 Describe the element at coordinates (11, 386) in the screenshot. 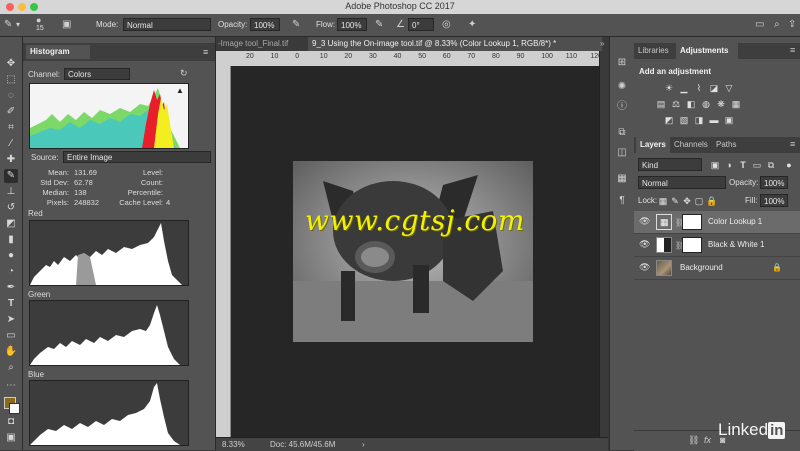

I see `more-tools-icon: ⋯` at that location.